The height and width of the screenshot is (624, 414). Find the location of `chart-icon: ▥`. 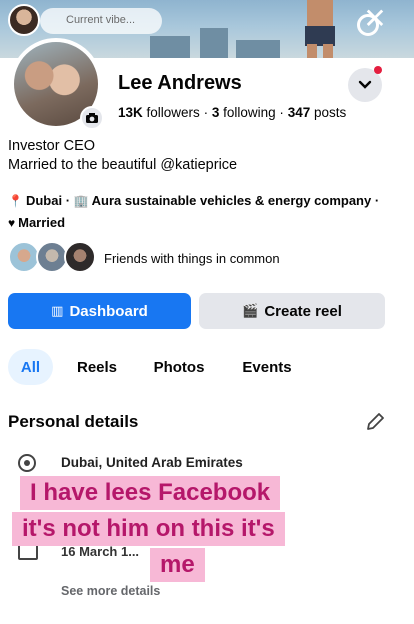

chart-icon: ▥ is located at coordinates (57, 310).